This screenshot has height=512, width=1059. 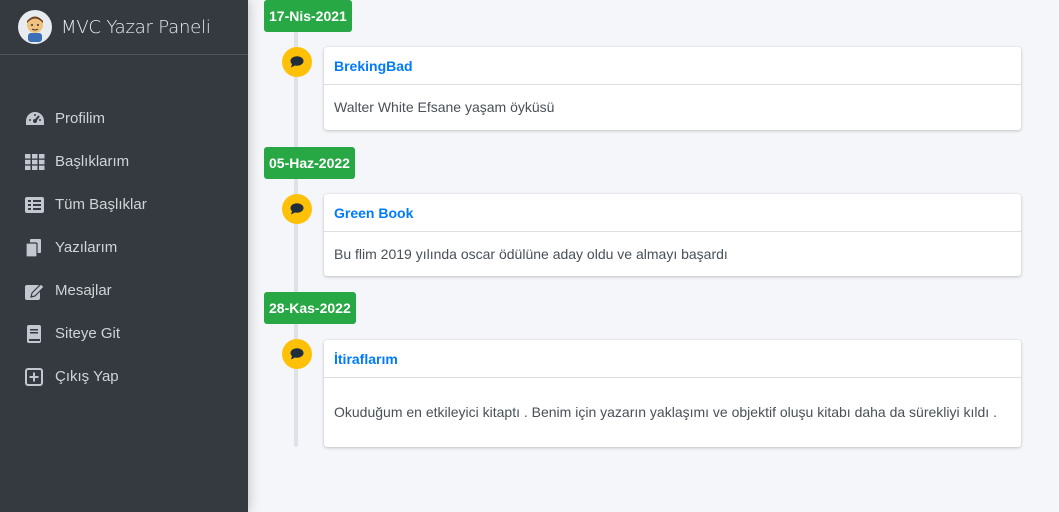 I want to click on sidebar-item-cikis-yap: Çıkış Yap, so click(x=124, y=376).